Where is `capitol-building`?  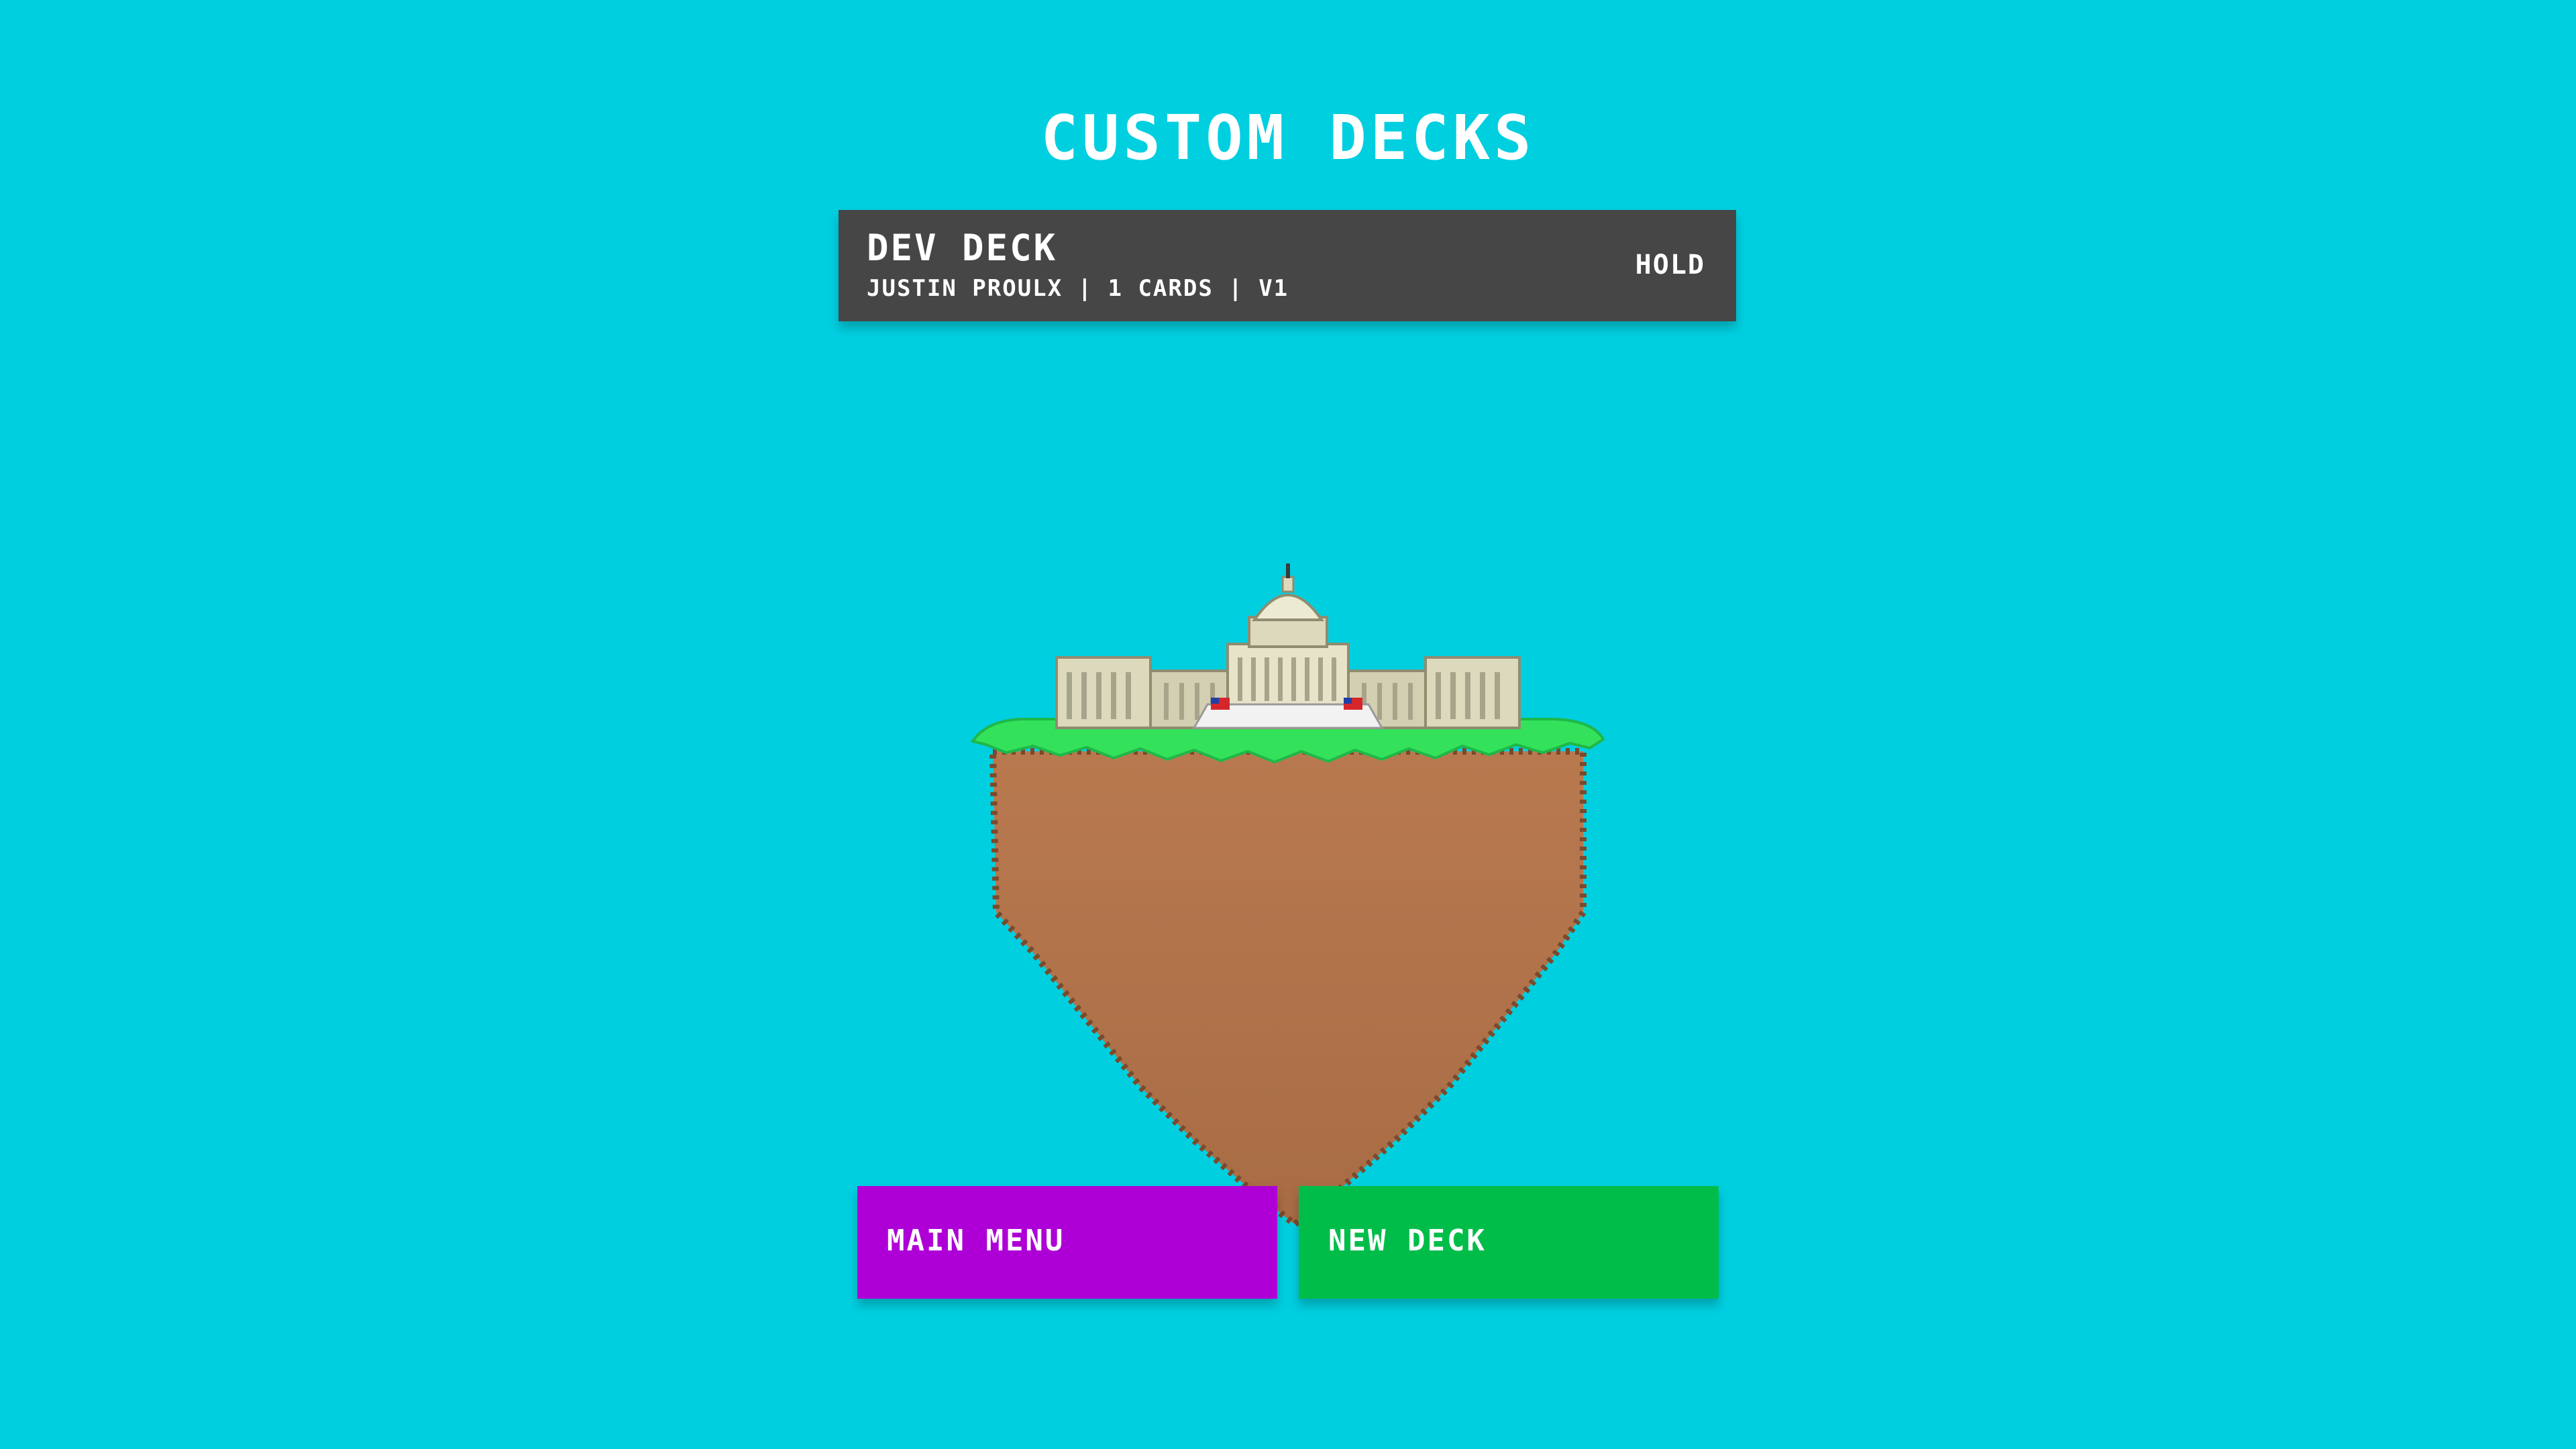 capitol-building is located at coordinates (1288, 646).